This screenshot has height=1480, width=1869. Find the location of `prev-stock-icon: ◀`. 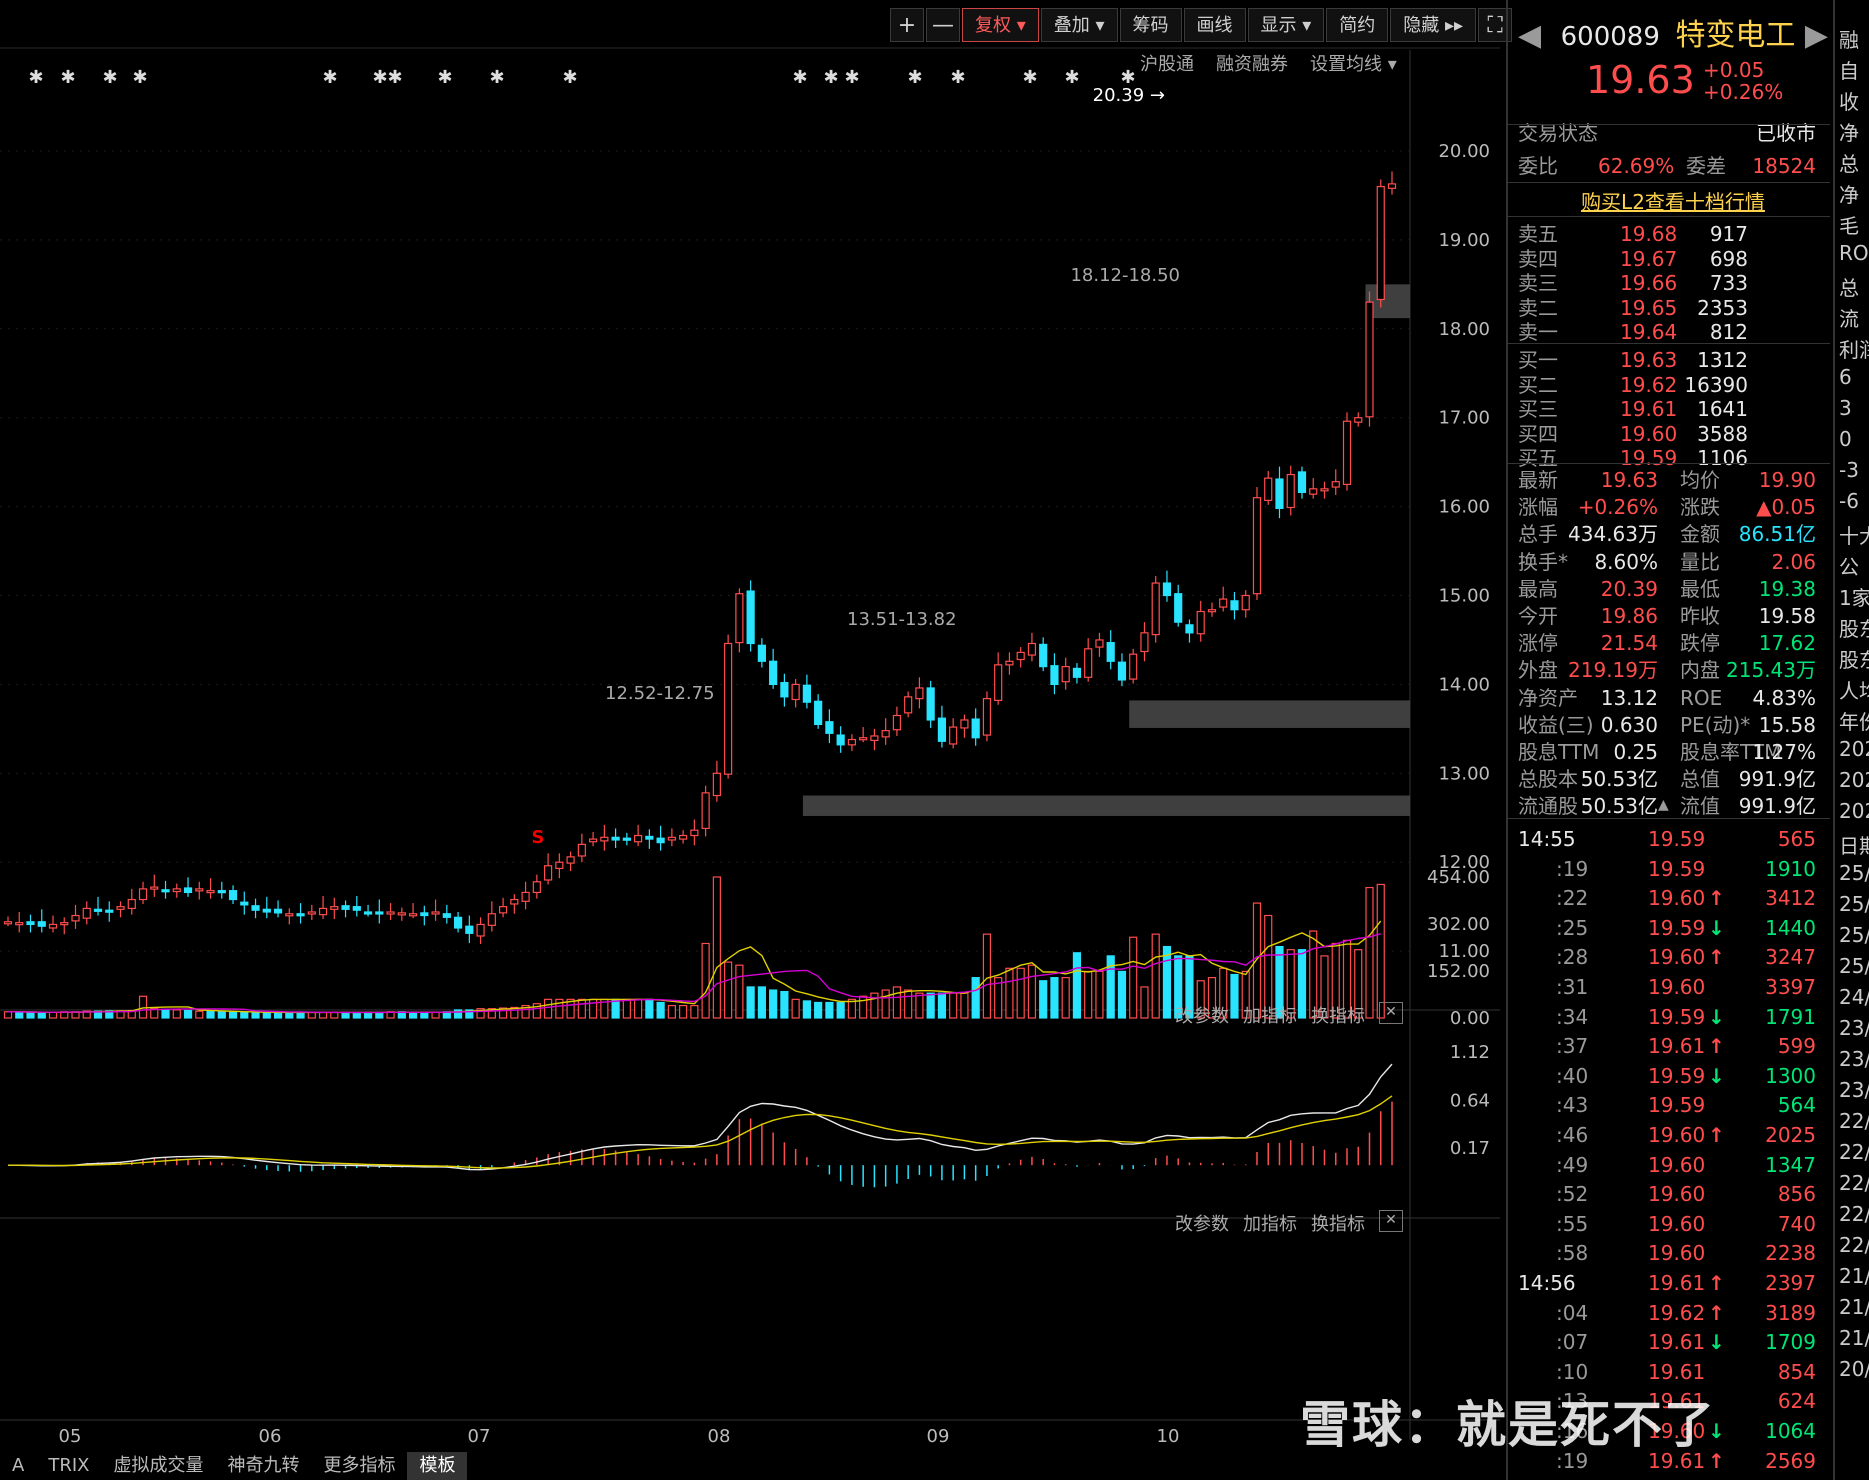

prev-stock-icon: ◀ is located at coordinates (1529, 35).